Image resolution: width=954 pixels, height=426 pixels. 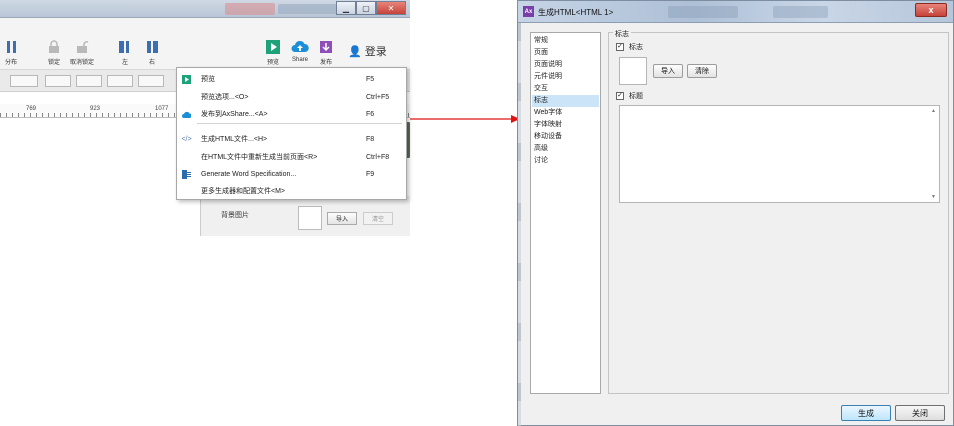 What do you see at coordinates (10, 63) in the screenshot?
I see `distribute-label: 分布` at bounding box center [10, 63].